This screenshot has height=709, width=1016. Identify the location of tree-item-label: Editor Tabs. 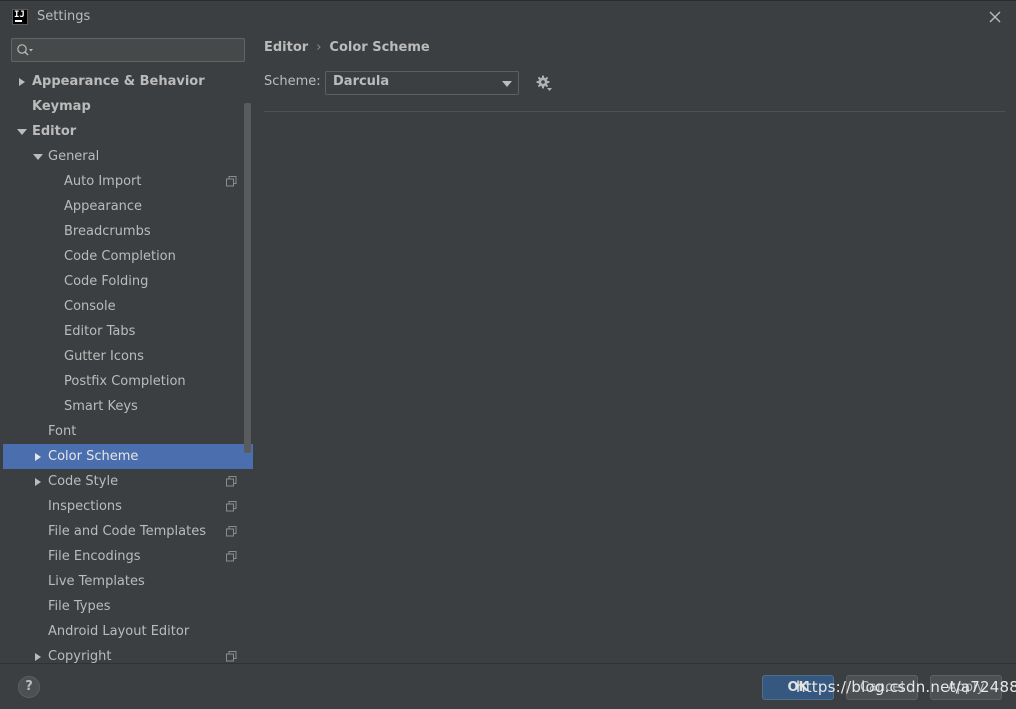
(100, 331).